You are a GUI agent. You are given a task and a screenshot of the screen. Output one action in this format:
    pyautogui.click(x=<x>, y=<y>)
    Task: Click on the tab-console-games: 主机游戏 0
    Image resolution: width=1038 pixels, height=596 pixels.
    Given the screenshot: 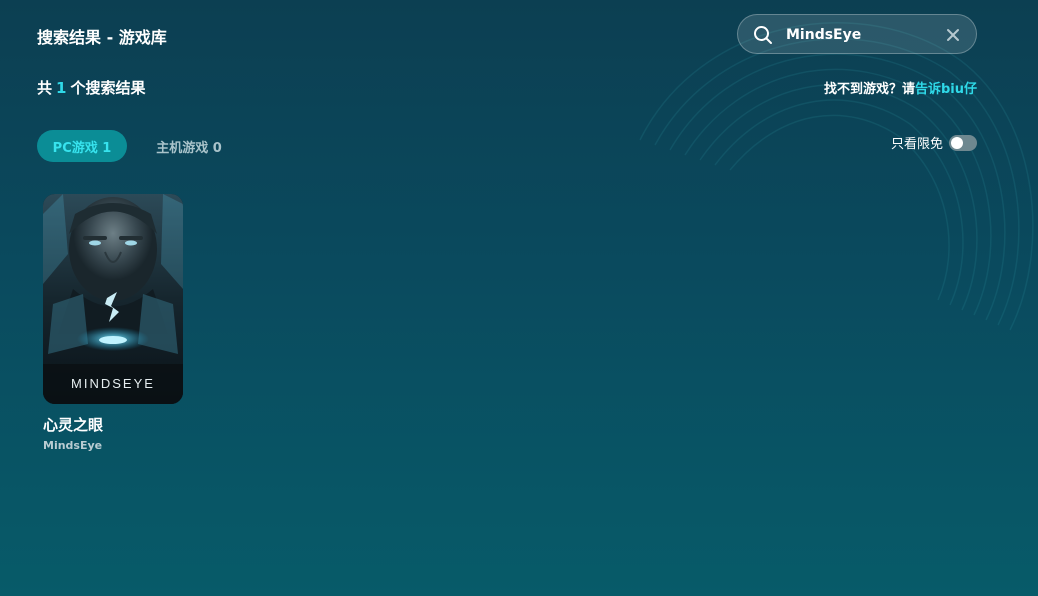 What is the action you would take?
    pyautogui.click(x=189, y=146)
    